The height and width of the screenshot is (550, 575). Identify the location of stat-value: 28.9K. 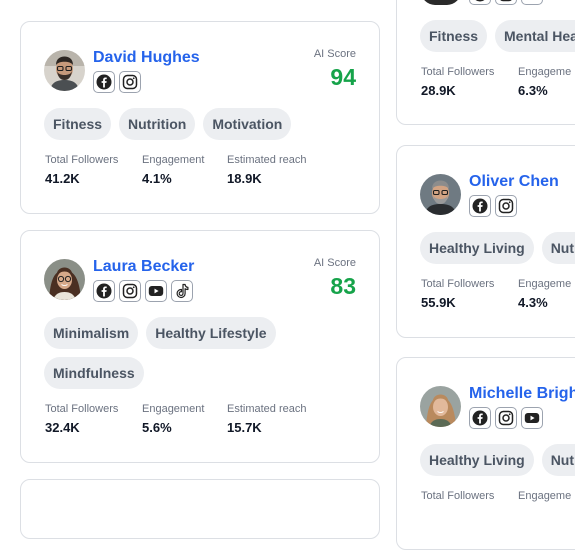
(438, 90).